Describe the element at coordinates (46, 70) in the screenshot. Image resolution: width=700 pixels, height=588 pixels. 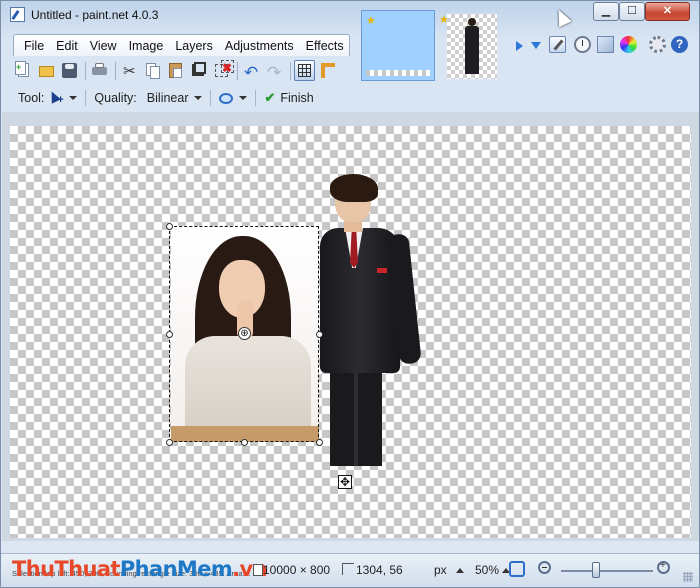
I see `open-icon` at that location.